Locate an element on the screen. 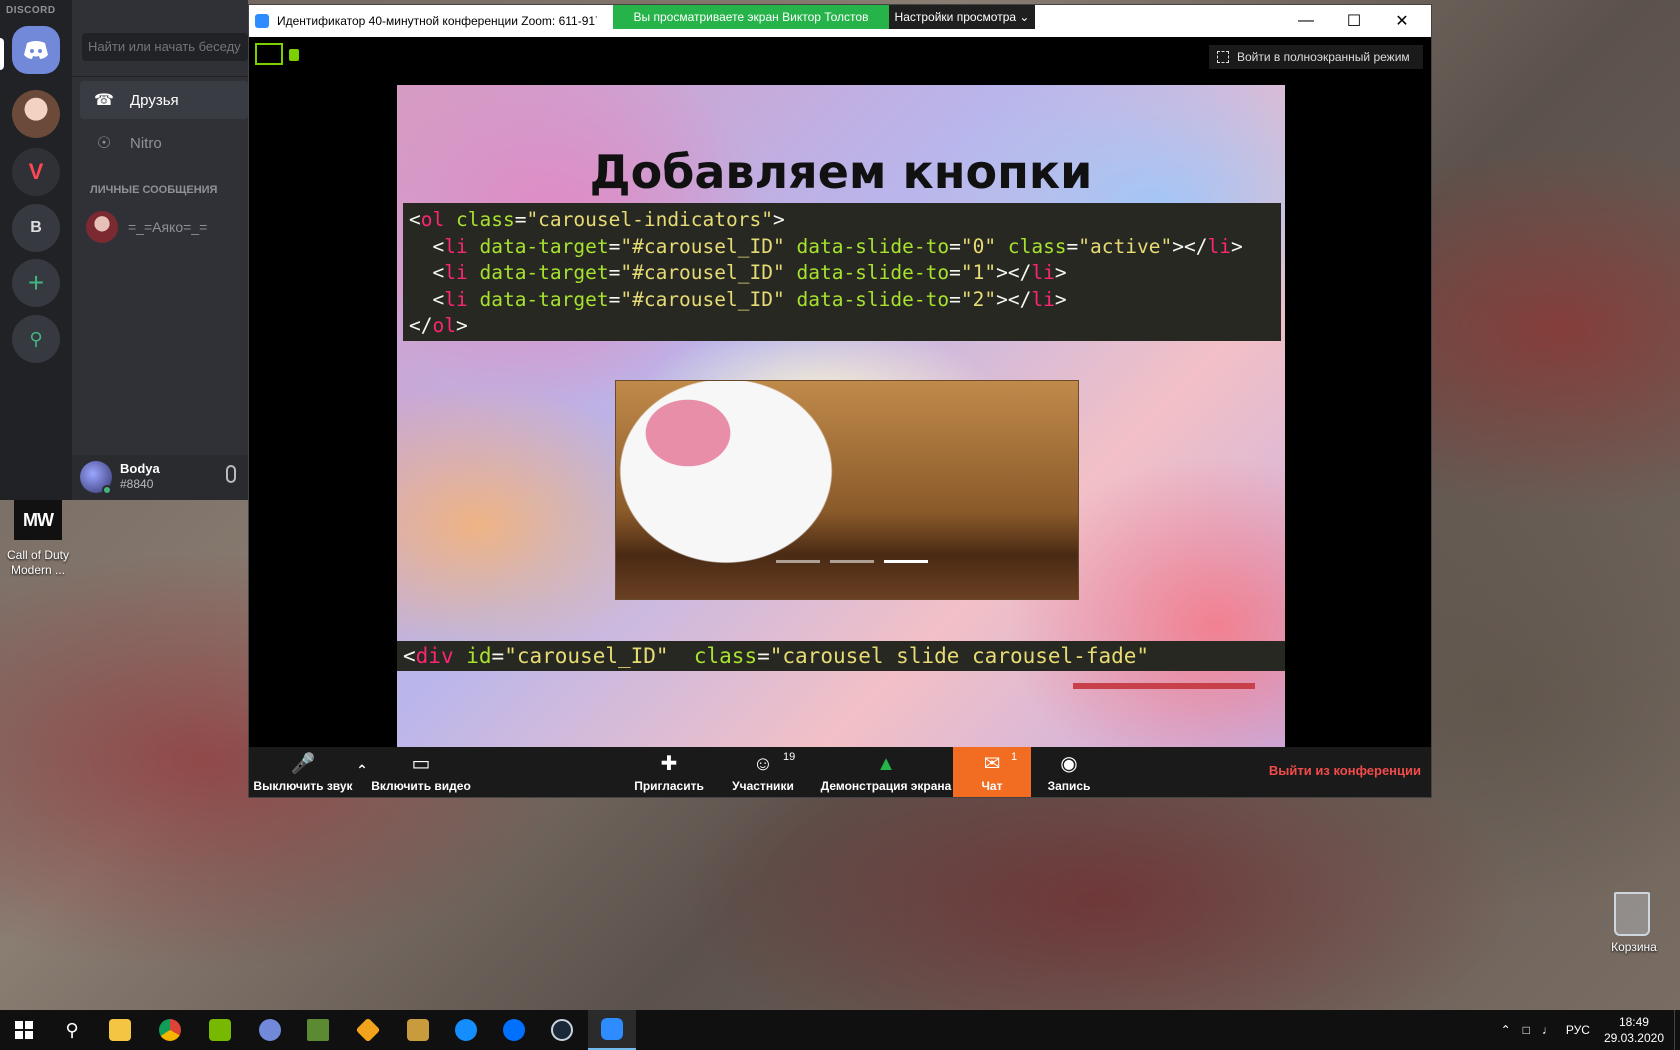  volume-icon: ♩ is located at coordinates (1548, 1030).